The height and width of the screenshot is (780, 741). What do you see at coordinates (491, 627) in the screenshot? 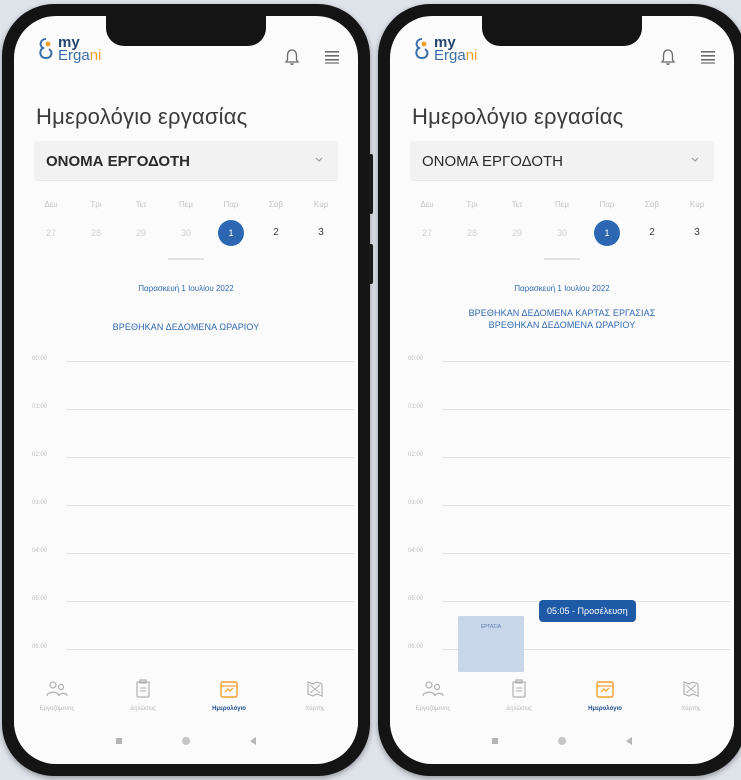
I see `work-period-label: ΕΡΓΑΣΙΑ` at bounding box center [491, 627].